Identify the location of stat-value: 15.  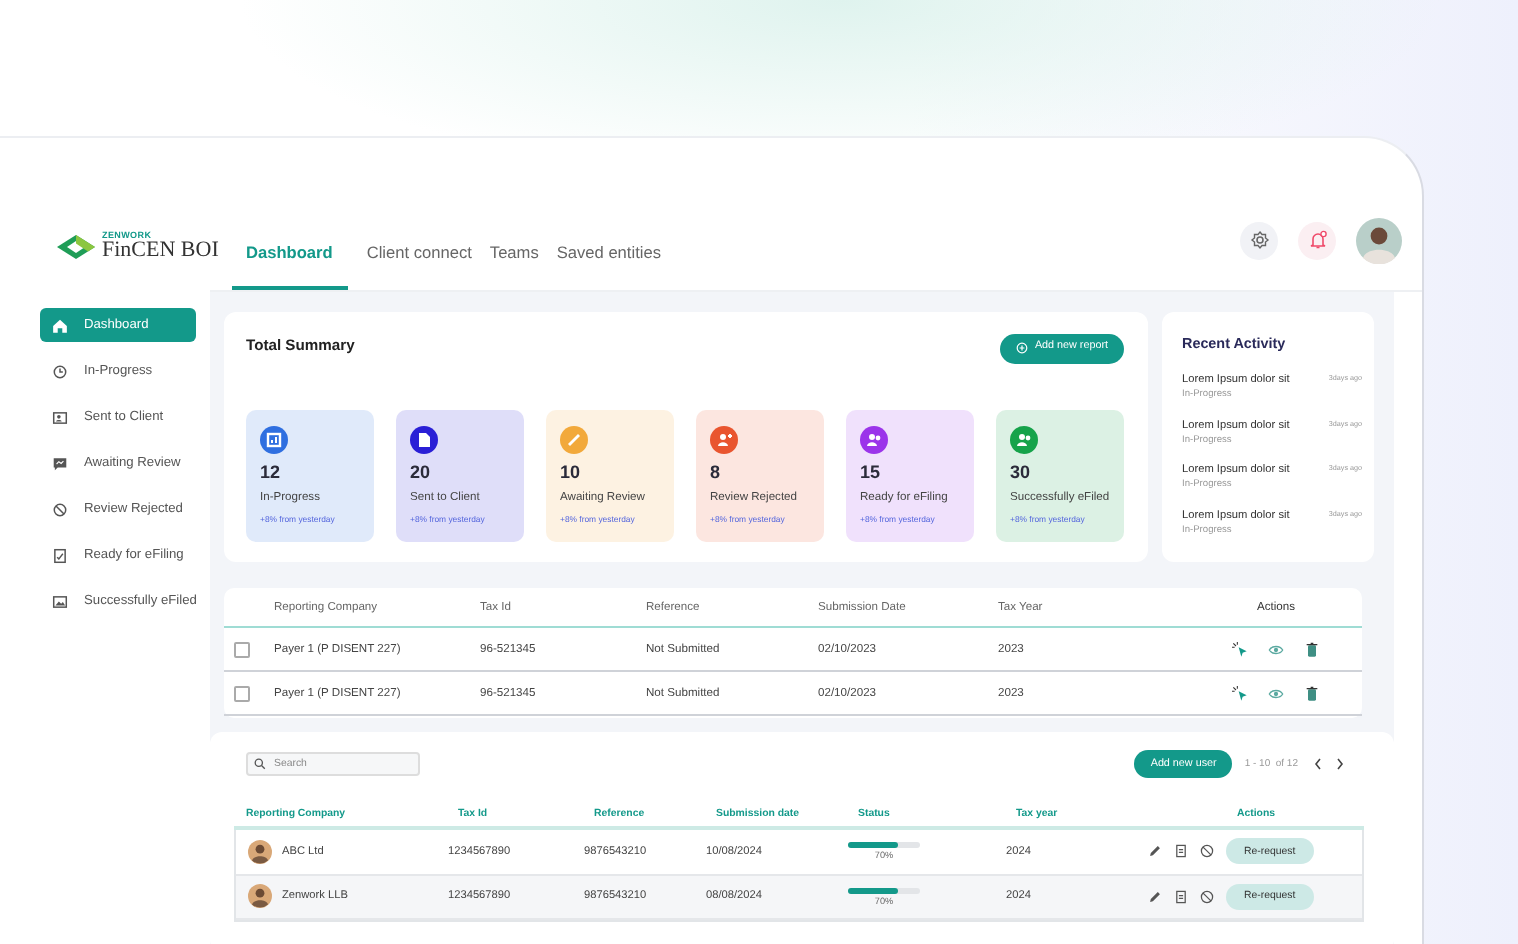
(871, 472).